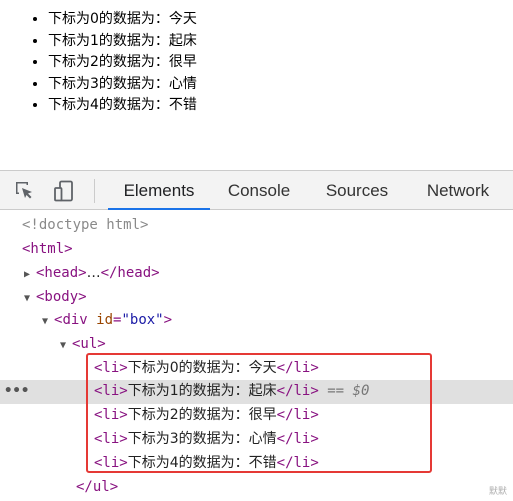 This screenshot has width=513, height=501. Describe the element at coordinates (256, 298) in the screenshot. I see `dom-node-body: ▼ <body>` at that location.